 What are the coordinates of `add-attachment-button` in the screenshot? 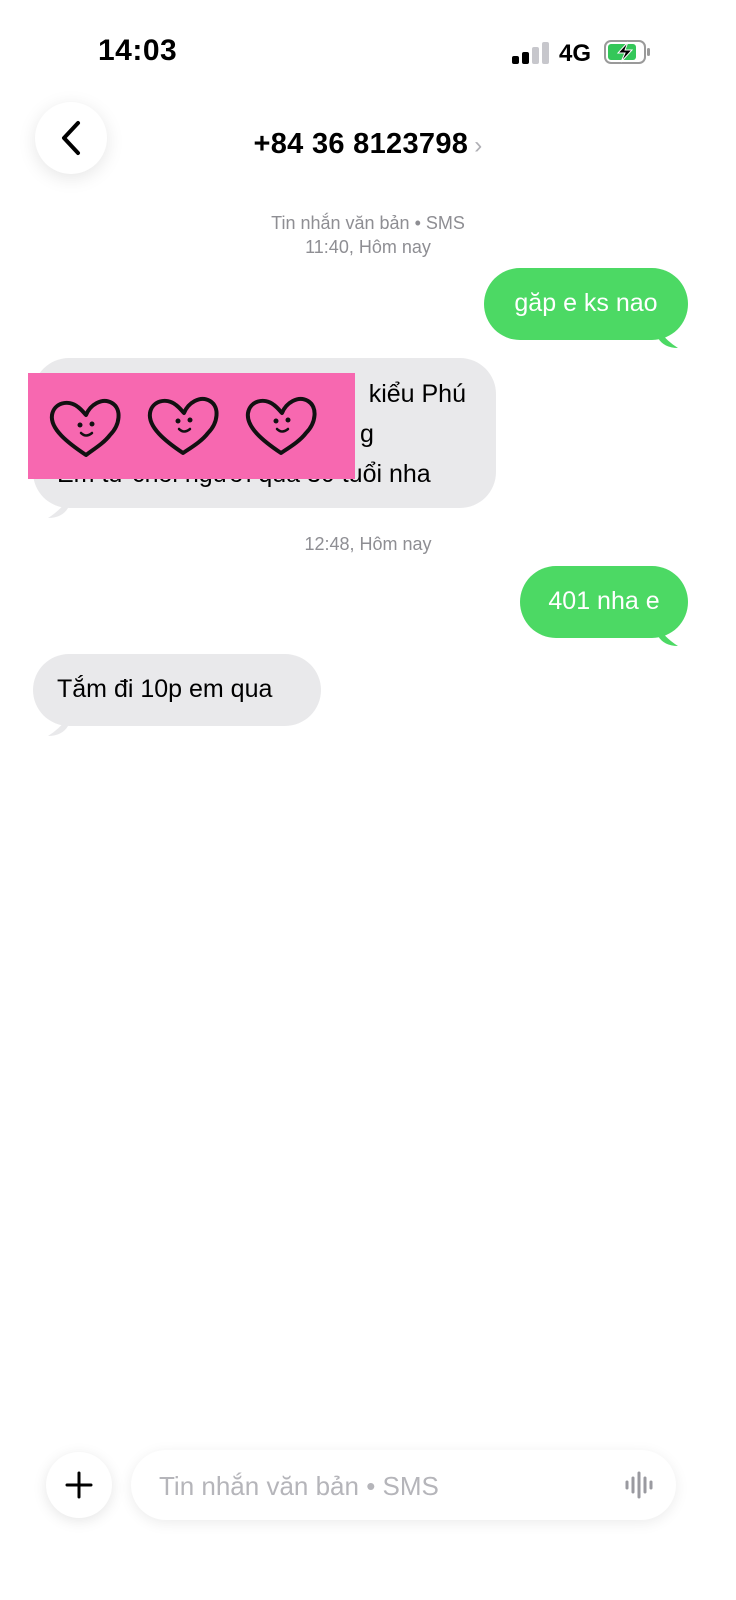 It's located at (79, 1485).